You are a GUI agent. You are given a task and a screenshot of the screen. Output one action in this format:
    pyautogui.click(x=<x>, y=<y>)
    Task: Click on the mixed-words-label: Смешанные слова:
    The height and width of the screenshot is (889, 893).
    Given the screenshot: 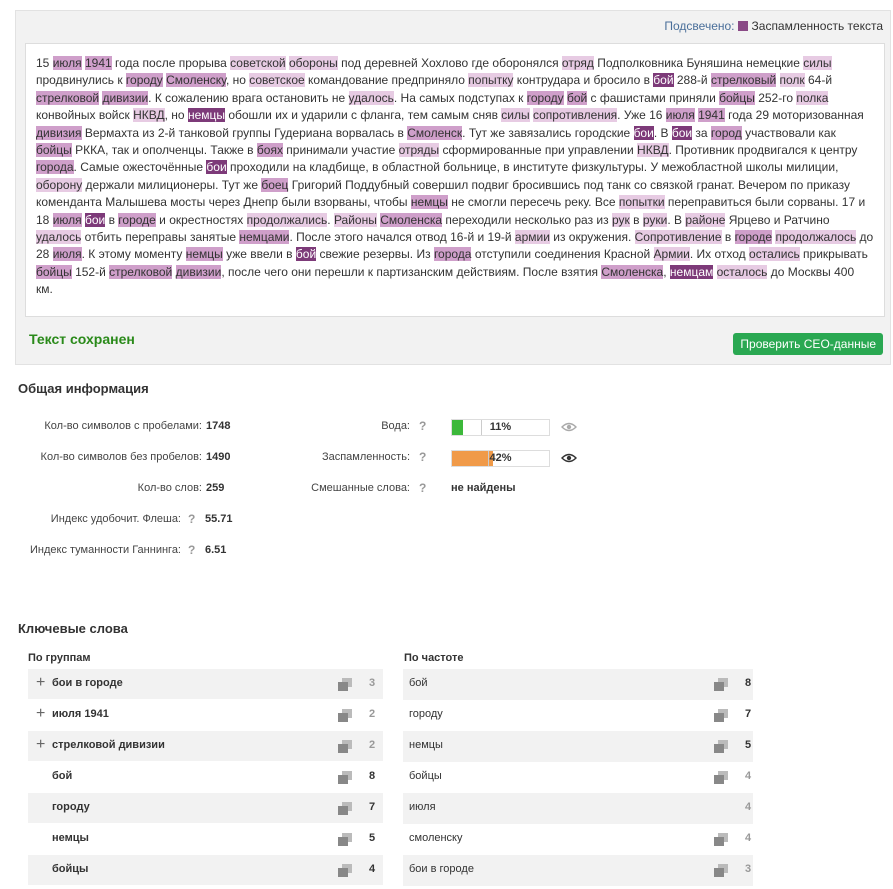 What is the action you would take?
    pyautogui.click(x=360, y=488)
    